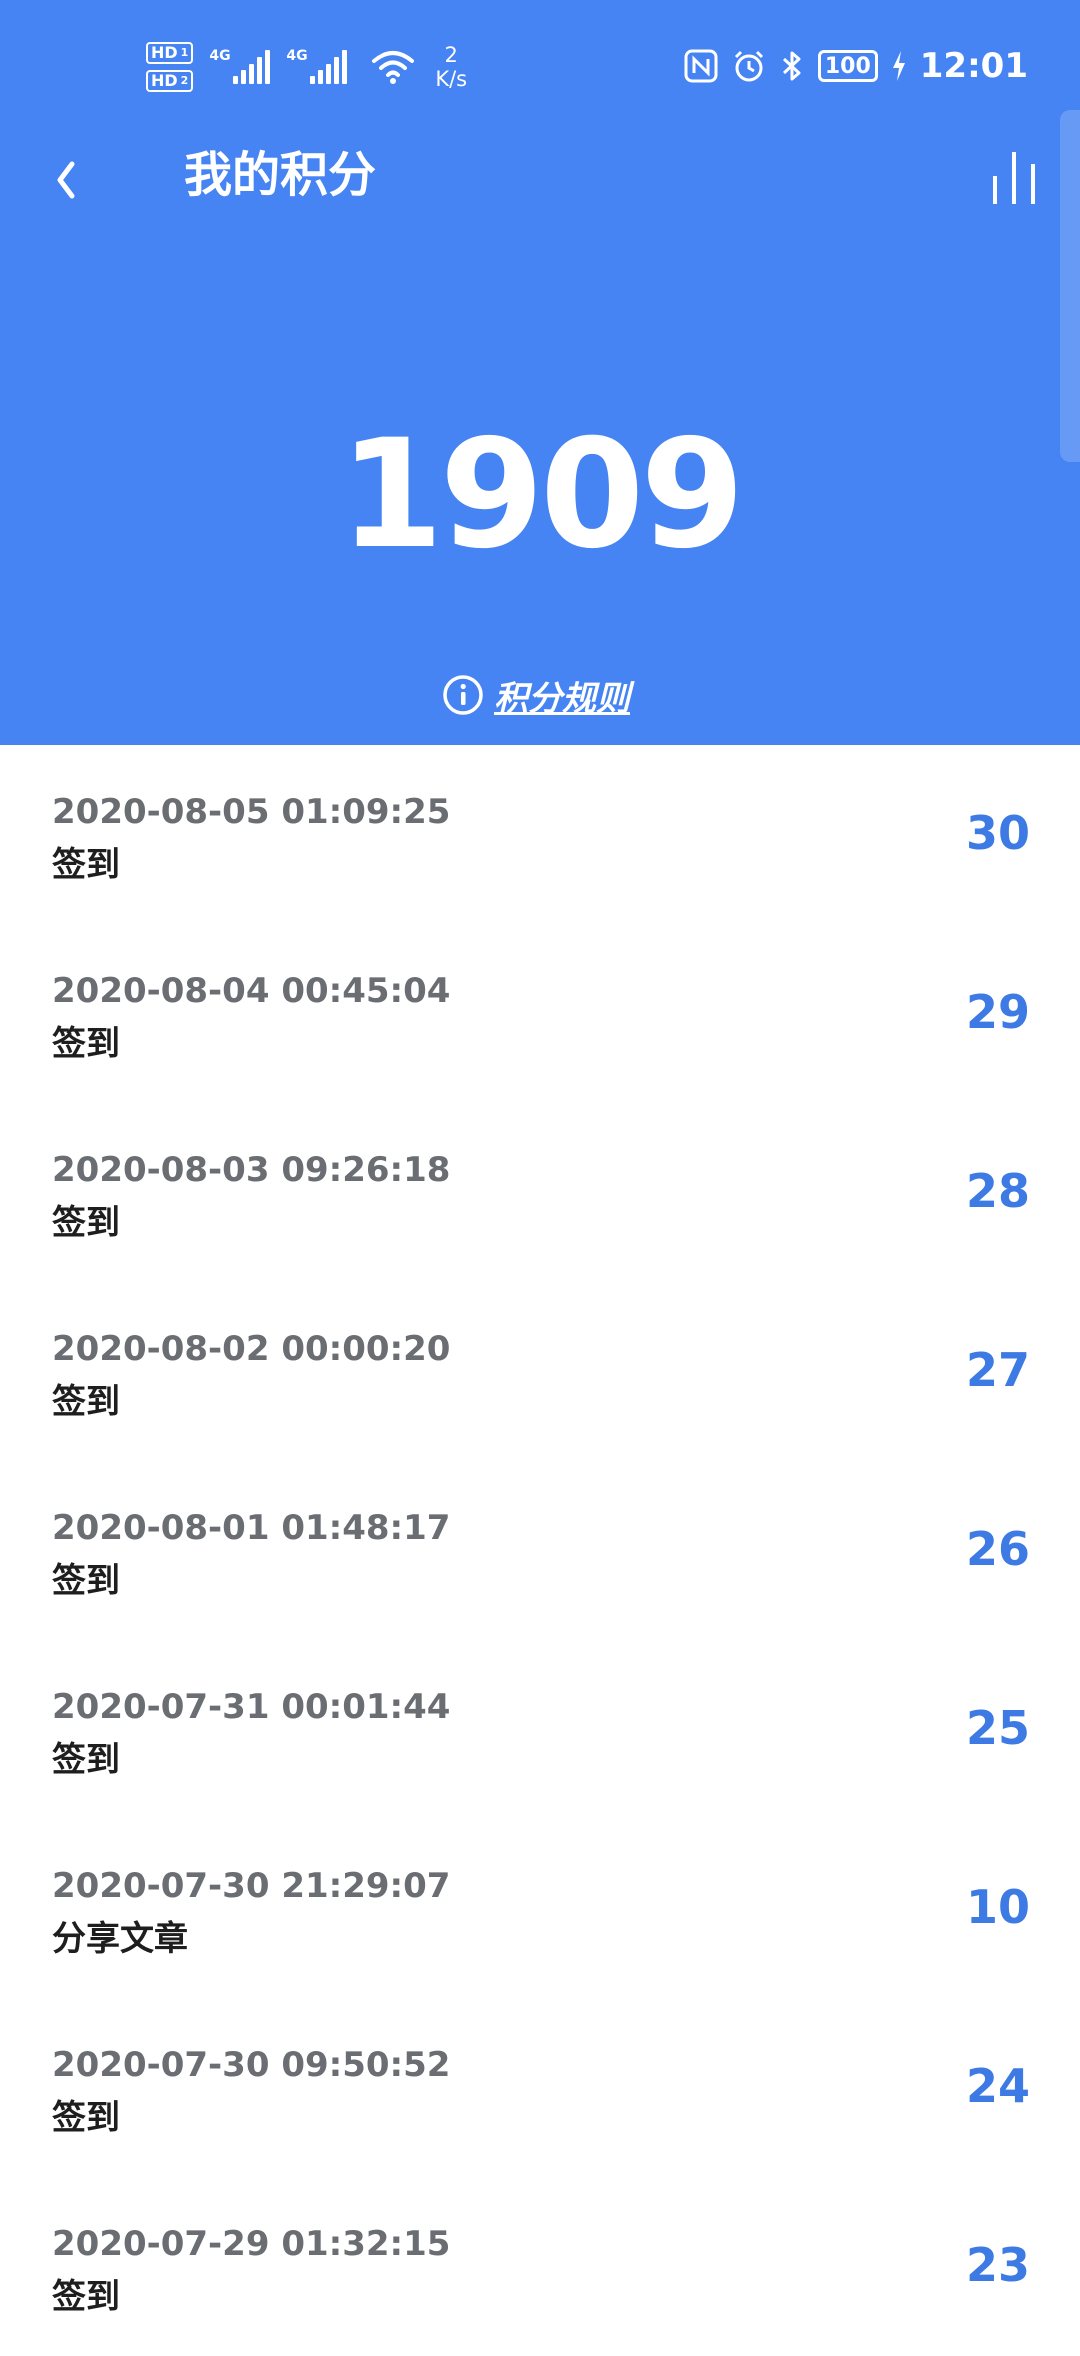 The height and width of the screenshot is (2356, 1080). Describe the element at coordinates (164, 52) in the screenshot. I see `hd1-label: HD` at that location.